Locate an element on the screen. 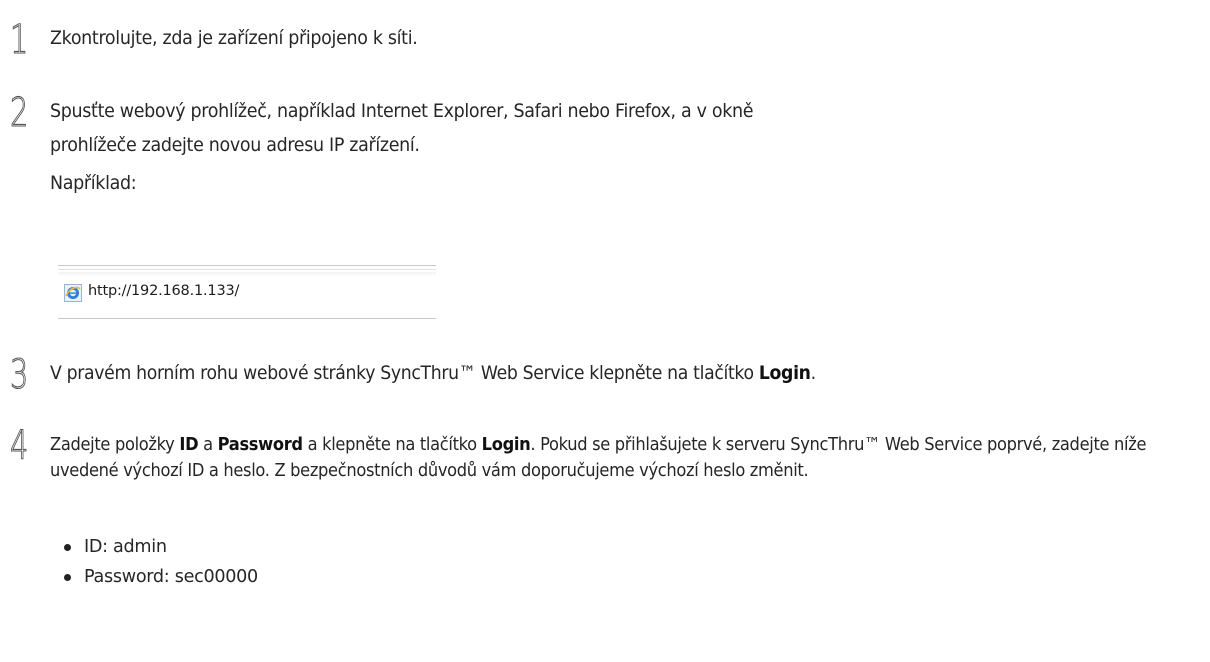 The width and height of the screenshot is (1210, 662). address-text: http://192.168.1.133/ is located at coordinates (164, 291).